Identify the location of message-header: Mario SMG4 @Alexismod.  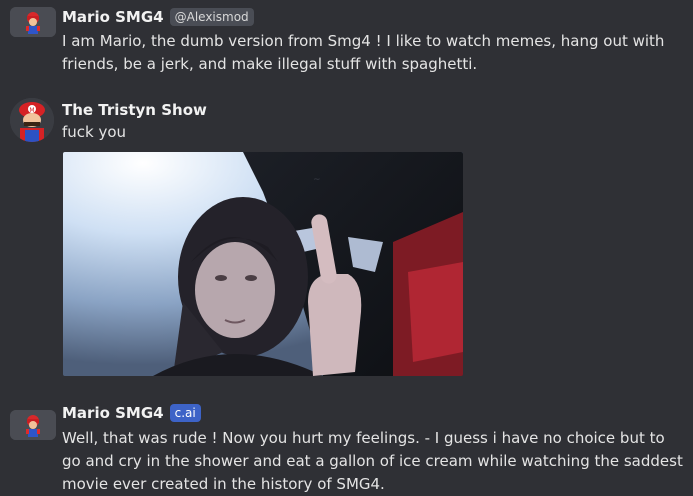
(158, 17).